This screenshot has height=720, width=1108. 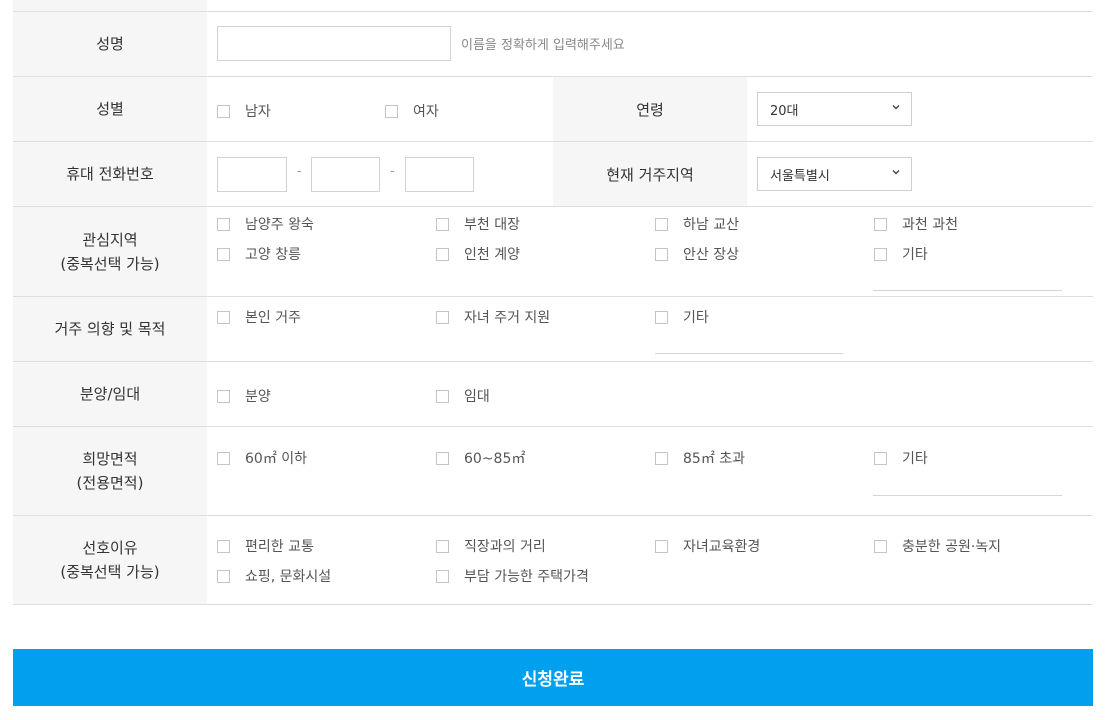 I want to click on reason-label: 선호이유 (중복선택 가능), so click(x=110, y=560).